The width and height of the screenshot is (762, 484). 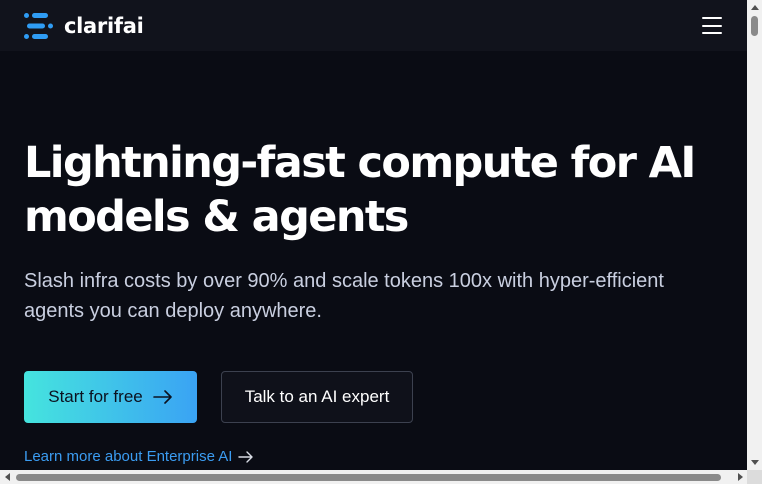 I want to click on top-navbar: clarifai, so click(x=373, y=25).